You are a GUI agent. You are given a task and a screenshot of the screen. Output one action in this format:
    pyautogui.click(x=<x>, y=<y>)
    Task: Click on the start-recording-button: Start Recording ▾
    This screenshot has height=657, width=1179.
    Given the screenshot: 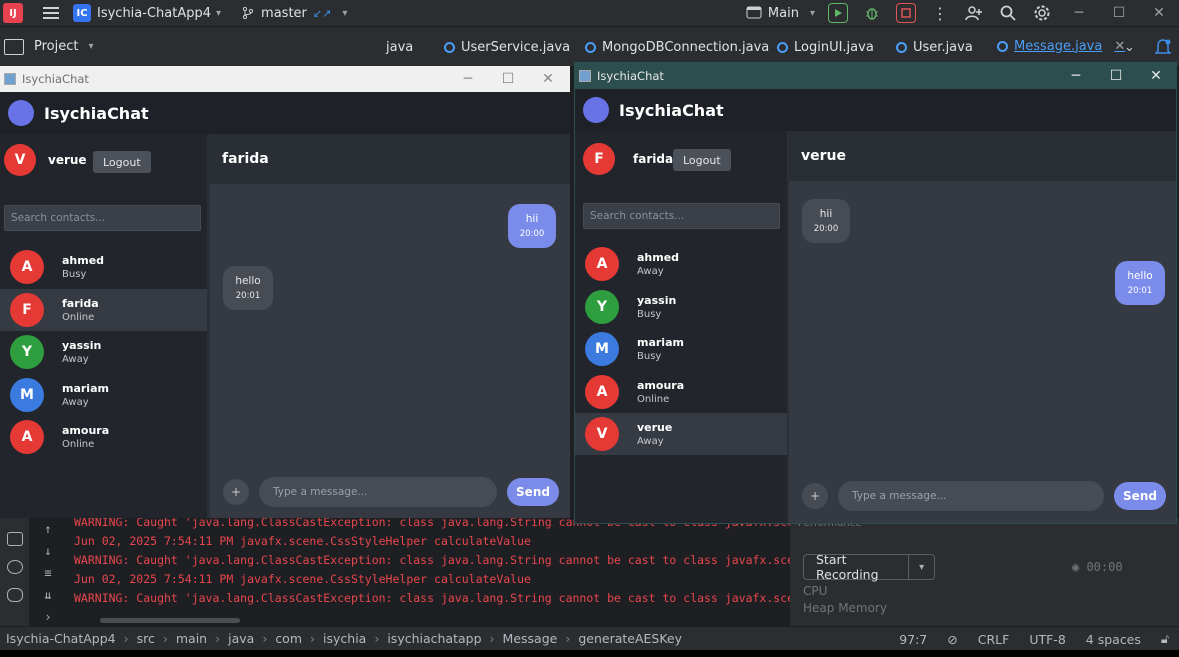 What is the action you would take?
    pyautogui.click(x=869, y=567)
    